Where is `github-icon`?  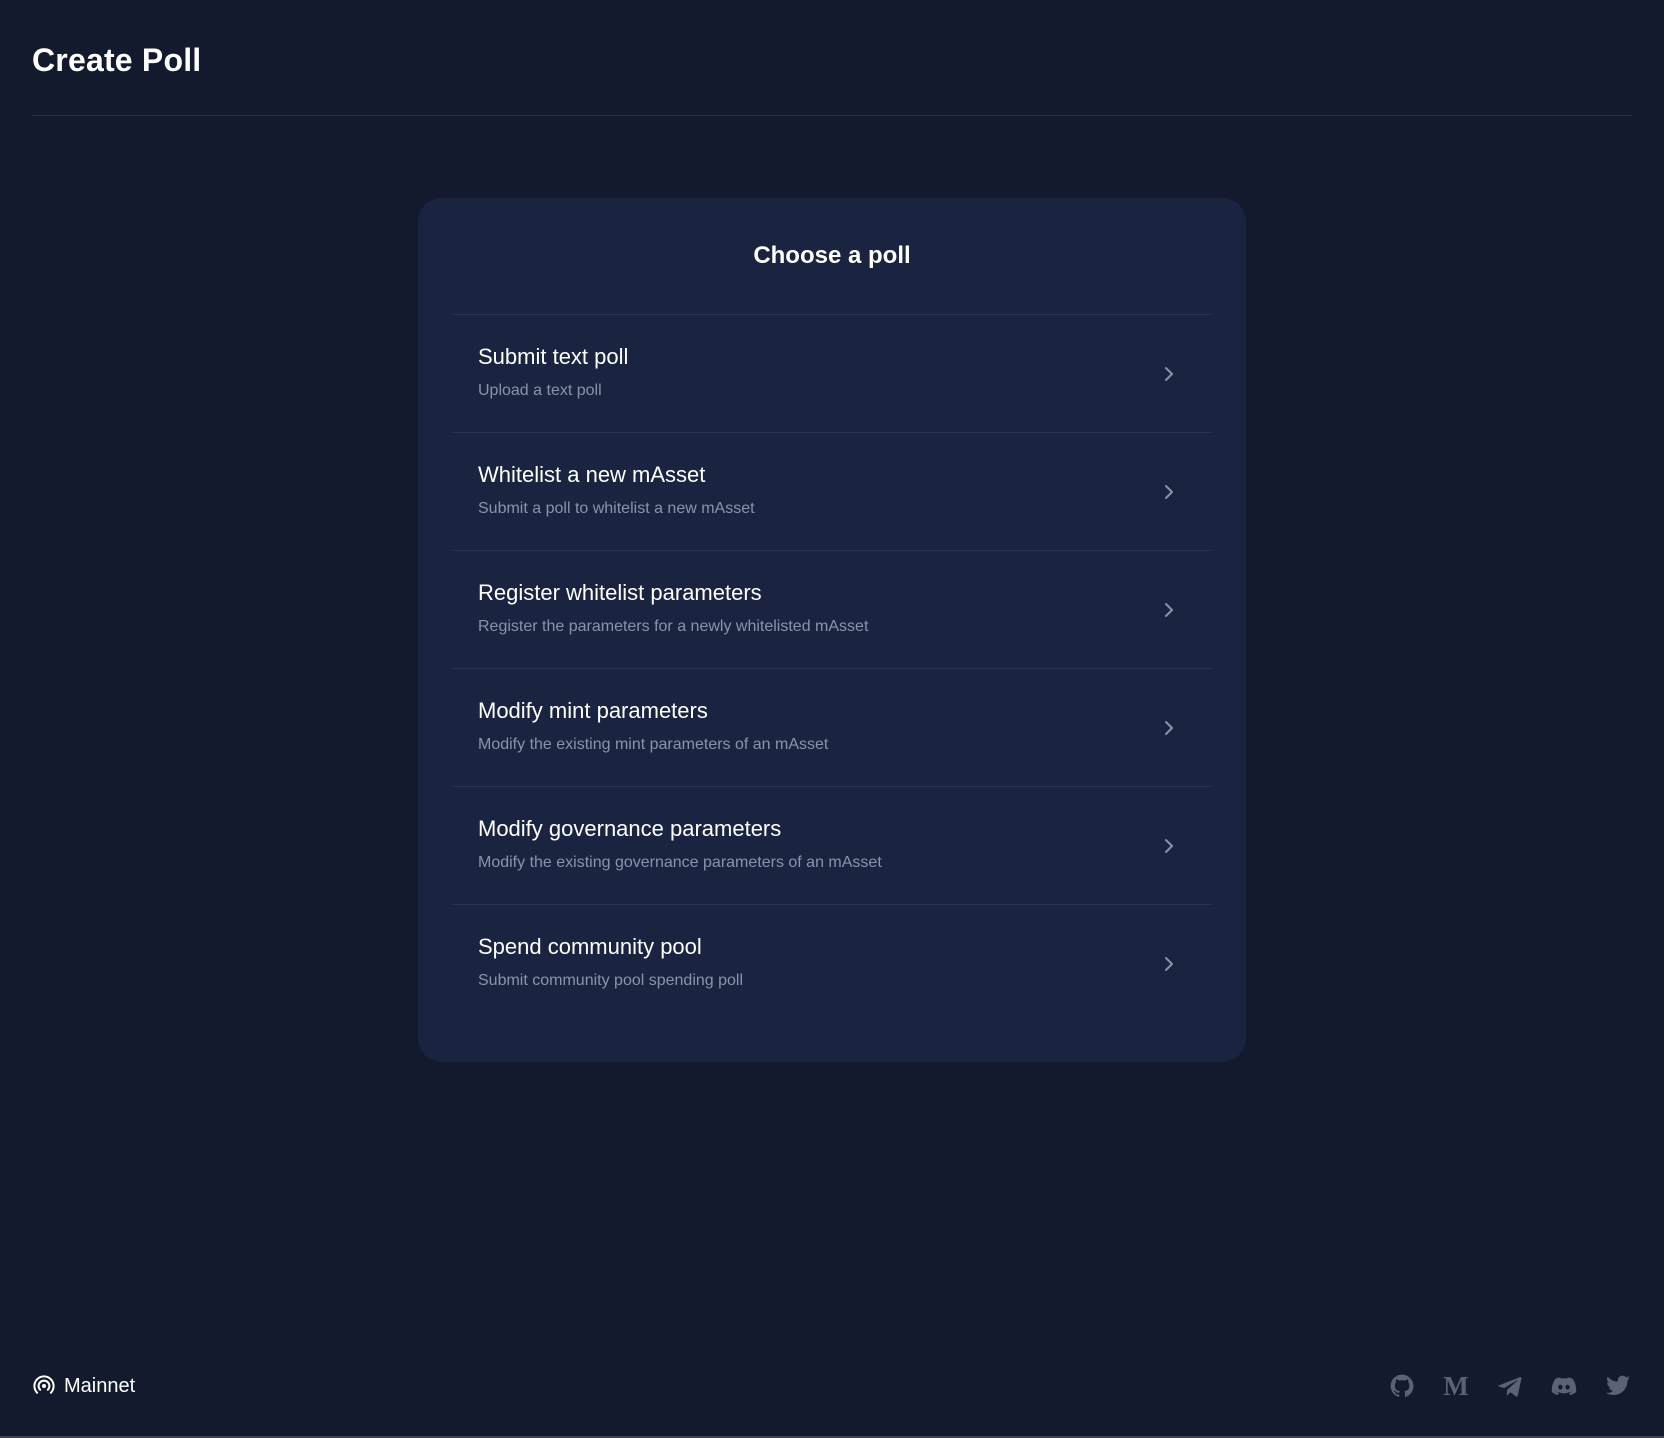 github-icon is located at coordinates (1402, 1386).